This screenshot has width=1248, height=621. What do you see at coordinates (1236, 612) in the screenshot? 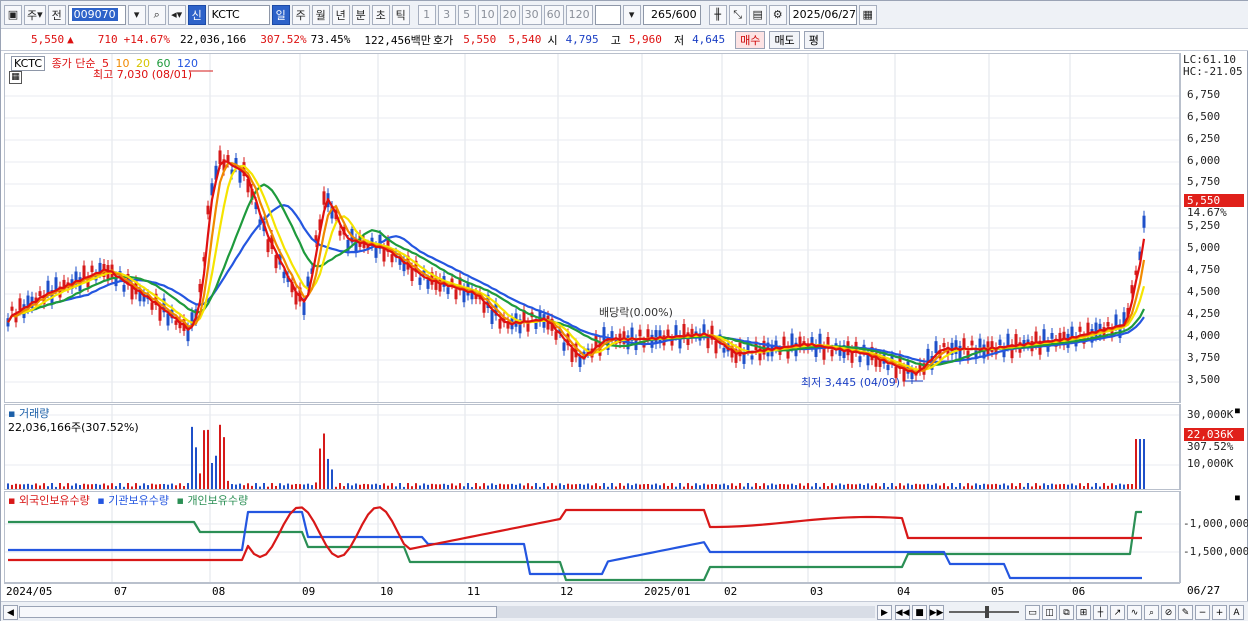
I see `font-icon: A` at bounding box center [1236, 612].